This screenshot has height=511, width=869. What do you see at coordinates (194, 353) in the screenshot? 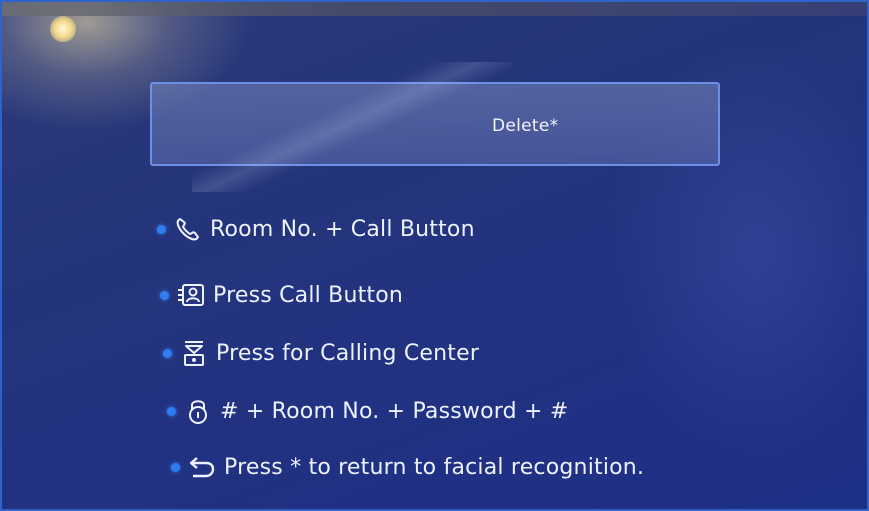
I see `calling-center-icon` at bounding box center [194, 353].